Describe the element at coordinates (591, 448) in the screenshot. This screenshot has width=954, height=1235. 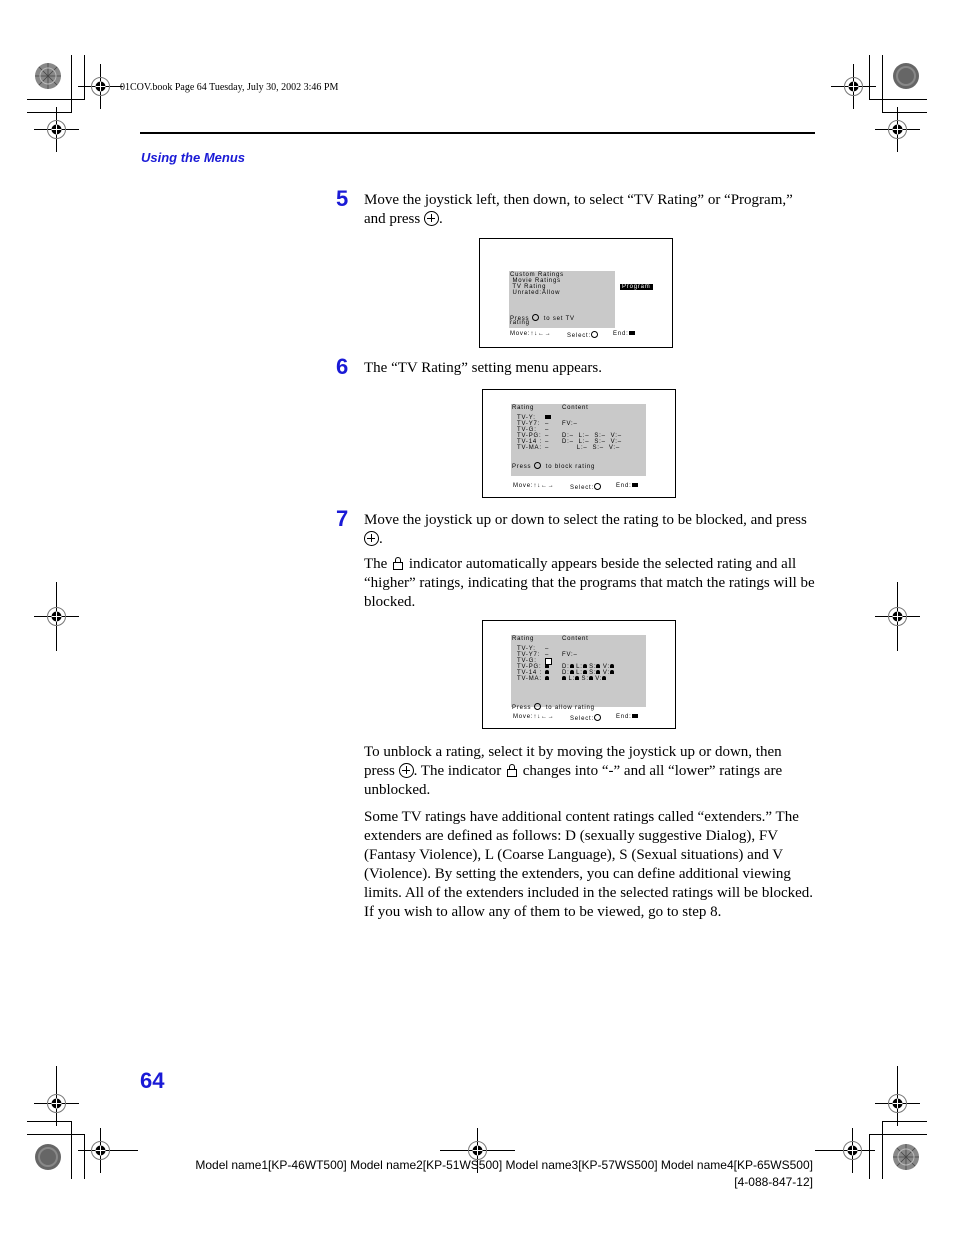
I see `rating-row-content: L:– S:– V:–` at that location.